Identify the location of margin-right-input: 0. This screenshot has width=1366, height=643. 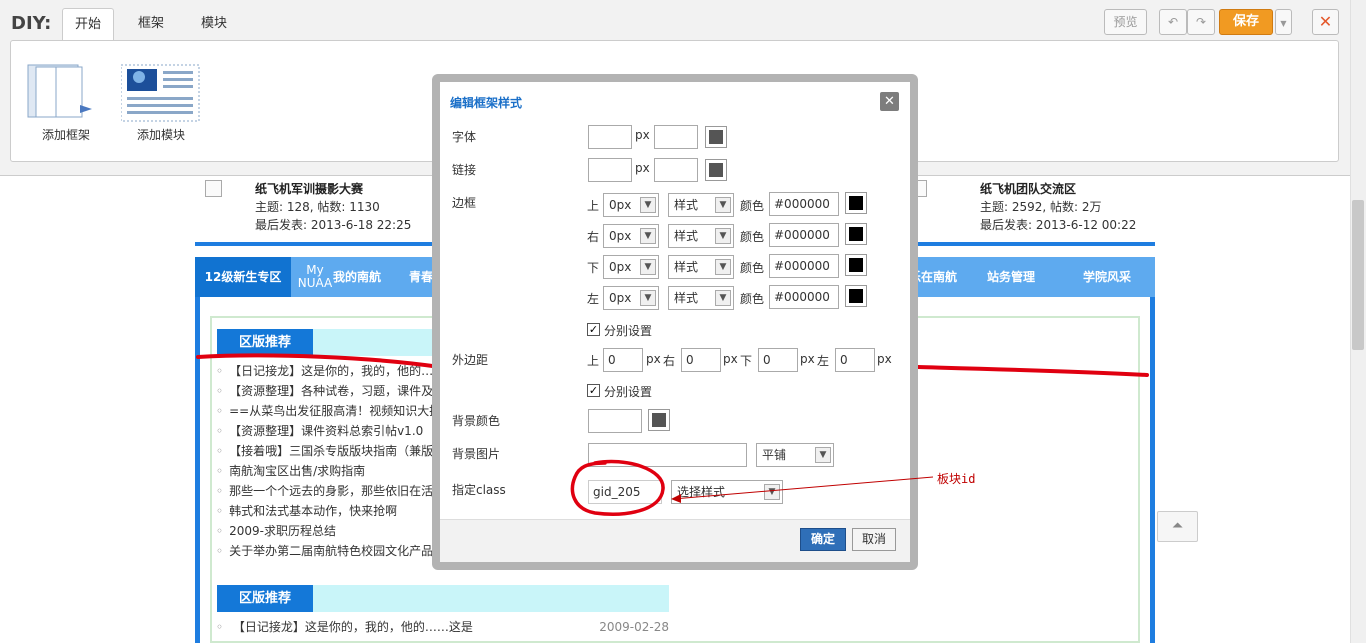
(701, 360).